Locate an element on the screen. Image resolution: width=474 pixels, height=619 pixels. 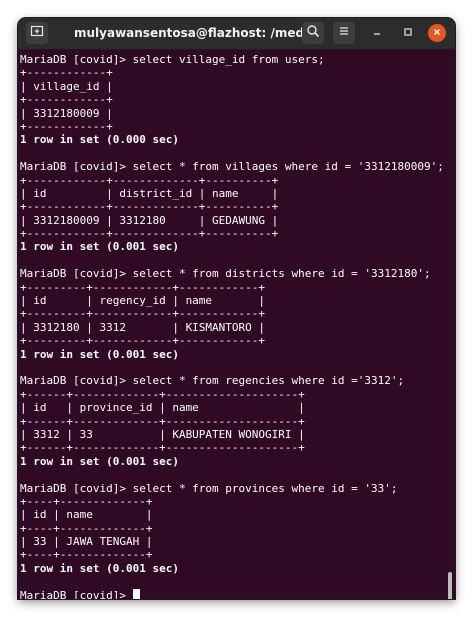
scrollbar-thumb is located at coordinates (450, 585).